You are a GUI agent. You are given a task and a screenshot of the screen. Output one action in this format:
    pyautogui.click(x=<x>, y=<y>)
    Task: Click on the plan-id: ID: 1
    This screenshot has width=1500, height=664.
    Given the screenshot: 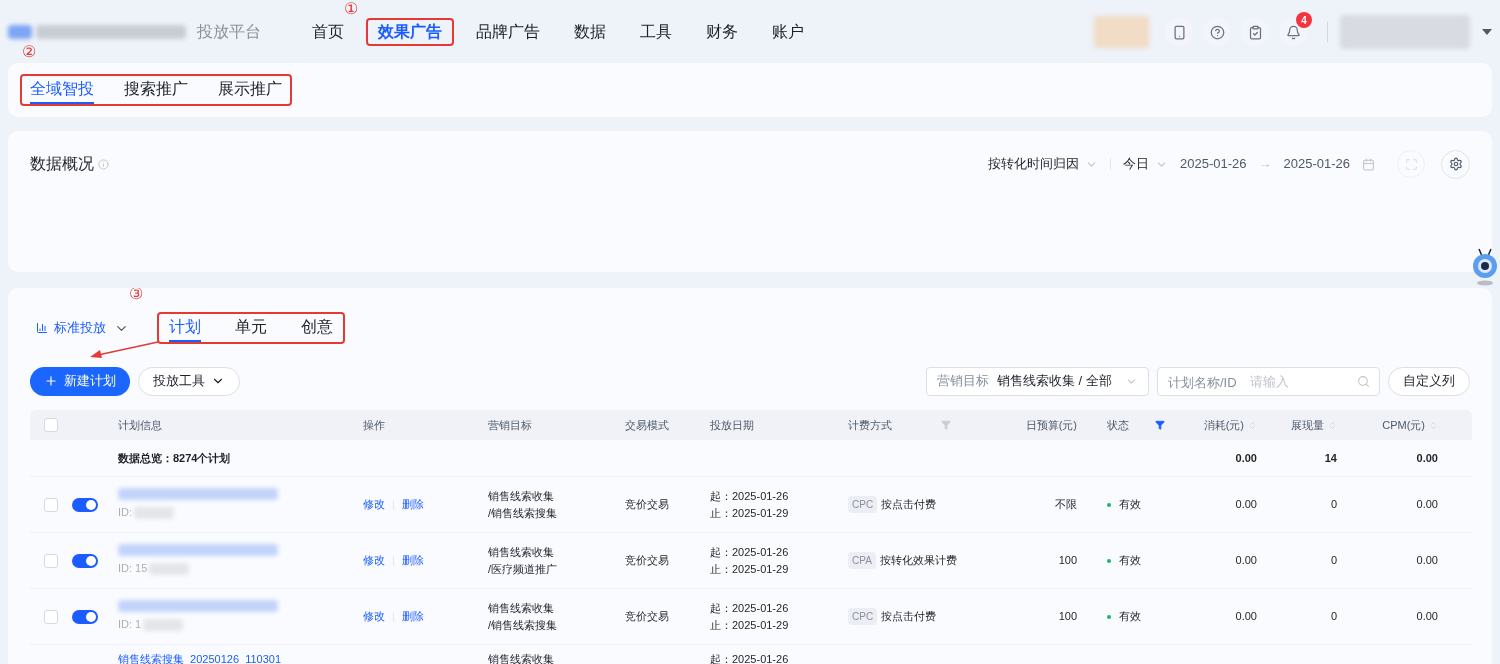 What is the action you would take?
    pyautogui.click(x=130, y=625)
    